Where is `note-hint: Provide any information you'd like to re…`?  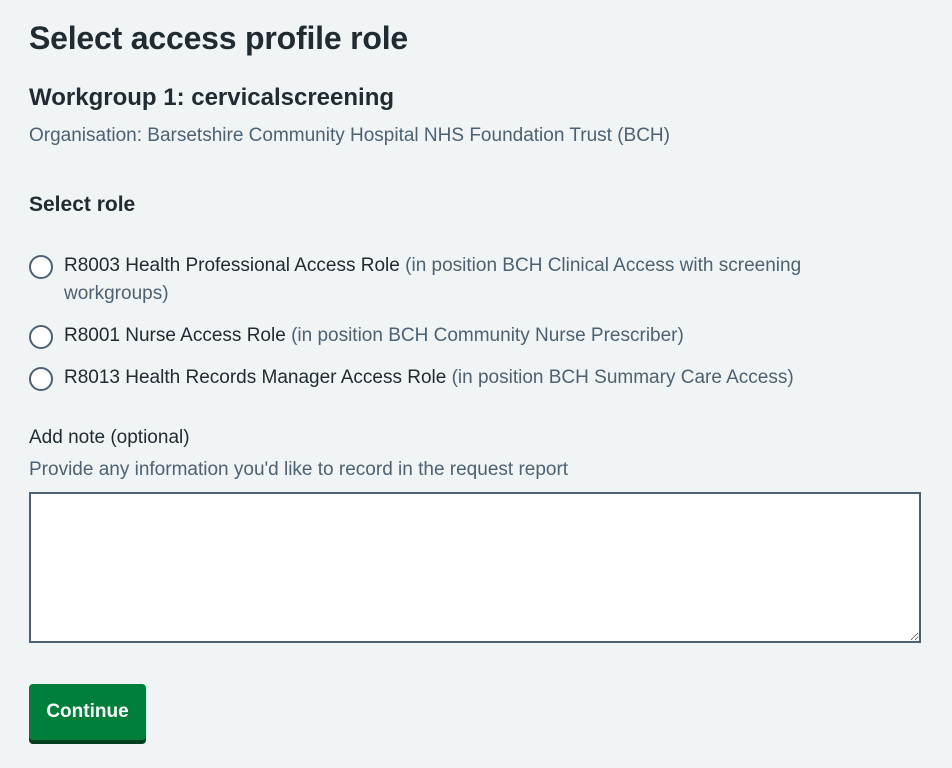 note-hint: Provide any information you'd like to re… is located at coordinates (299, 469).